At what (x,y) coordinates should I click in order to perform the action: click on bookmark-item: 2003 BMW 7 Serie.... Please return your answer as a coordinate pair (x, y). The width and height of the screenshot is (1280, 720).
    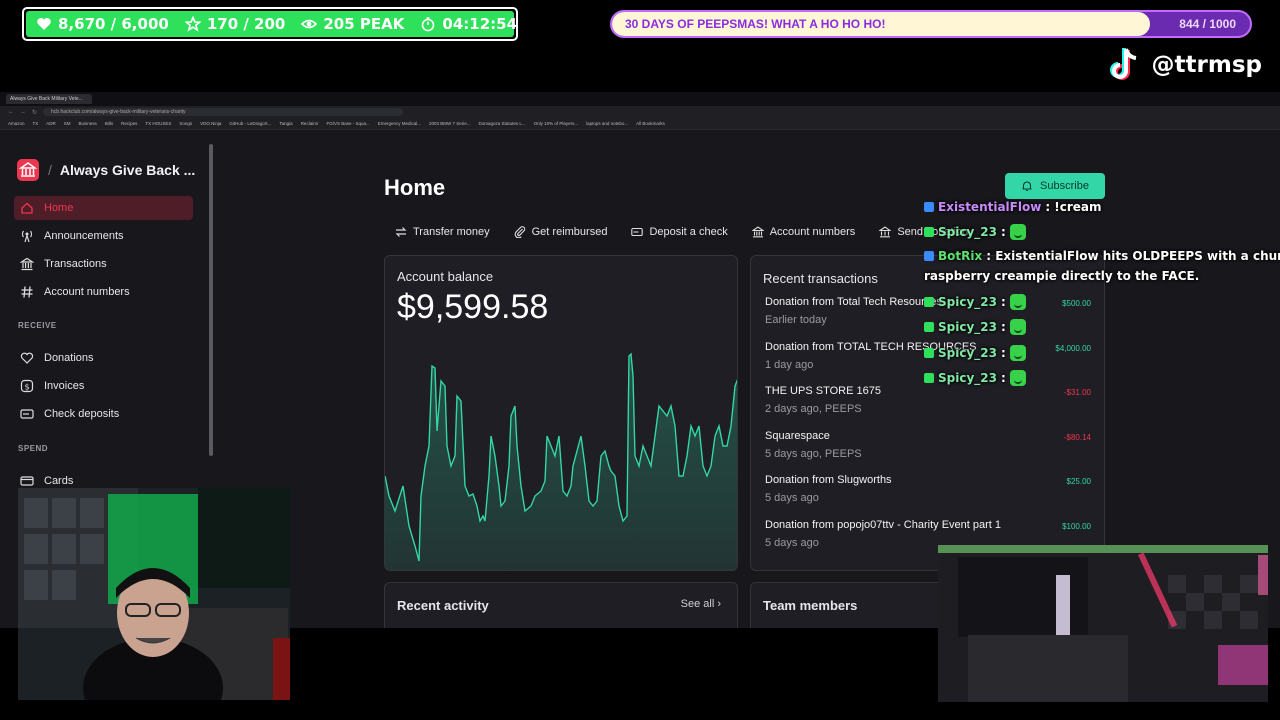
    Looking at the image, I should click on (450, 123).